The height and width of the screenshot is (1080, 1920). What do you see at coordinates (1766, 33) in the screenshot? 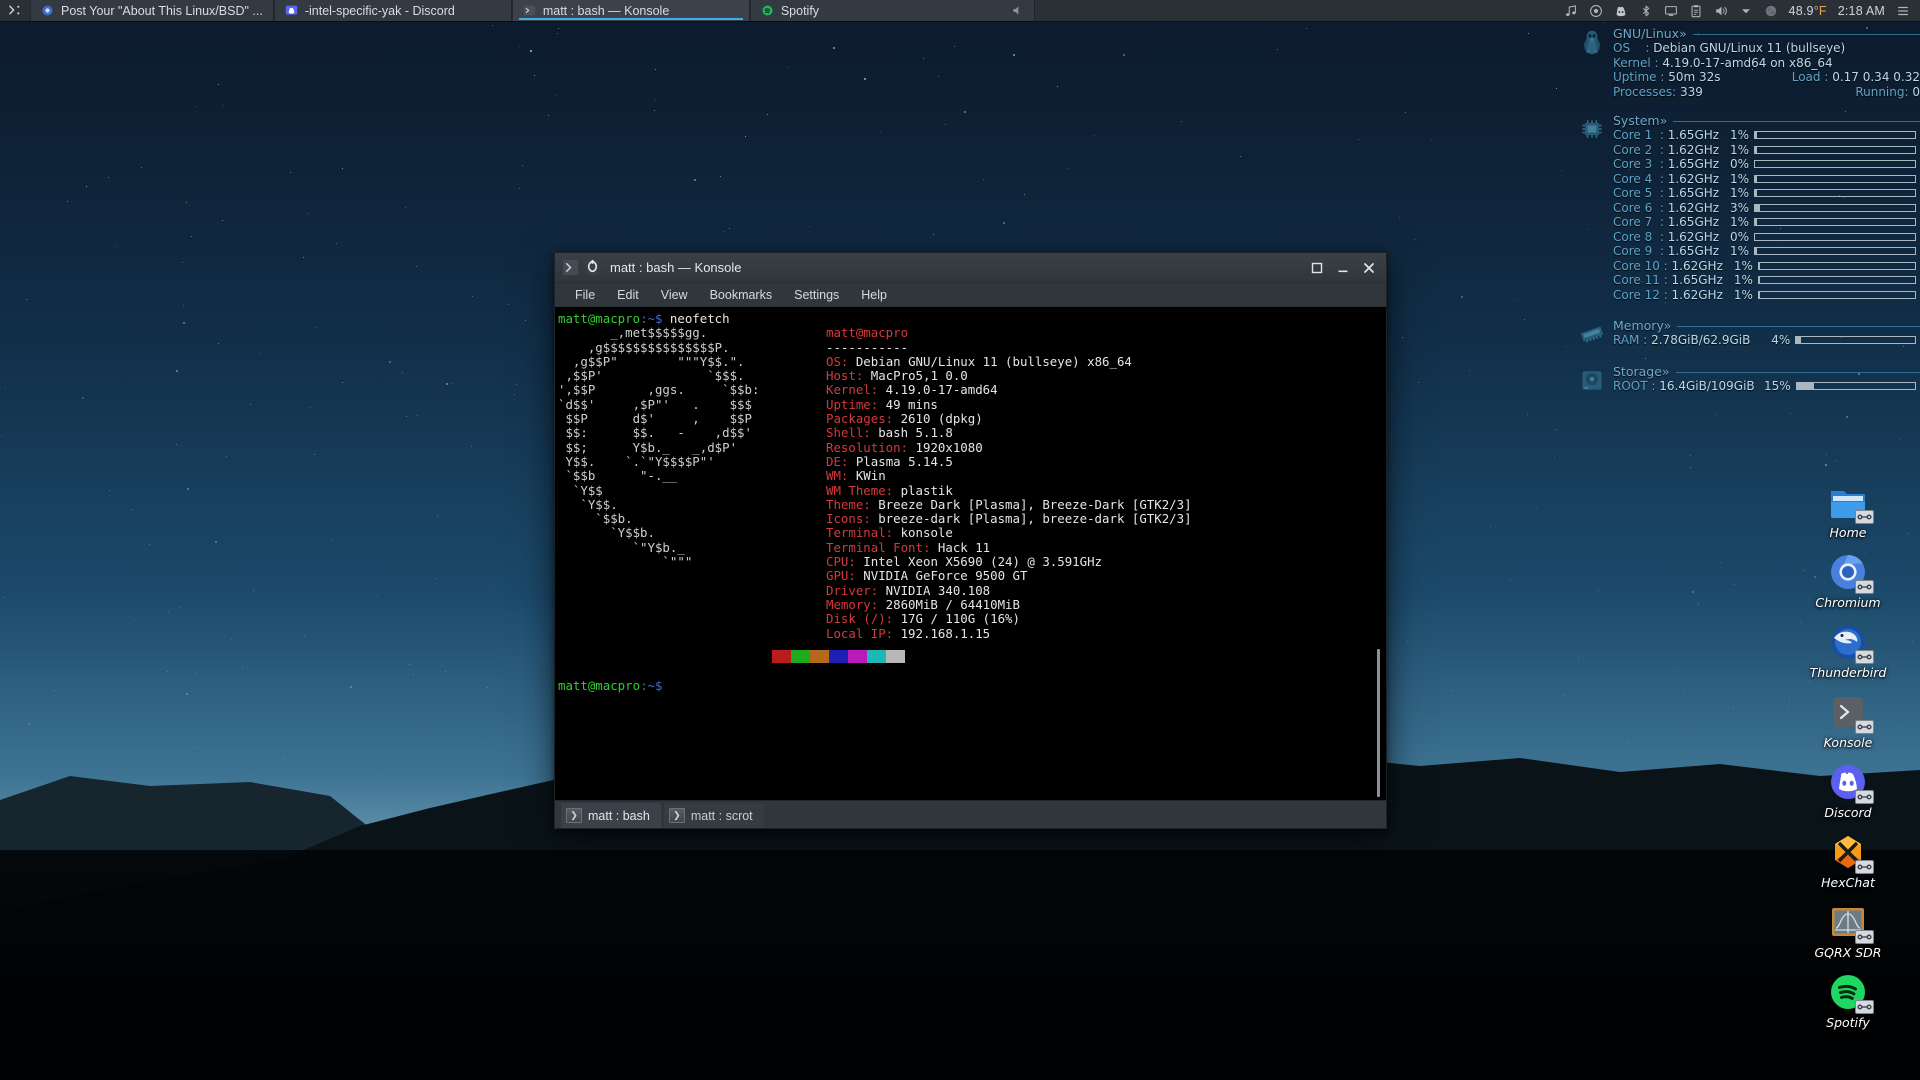
I see `conky-gnulinux-title: GNU/Linux»` at bounding box center [1766, 33].